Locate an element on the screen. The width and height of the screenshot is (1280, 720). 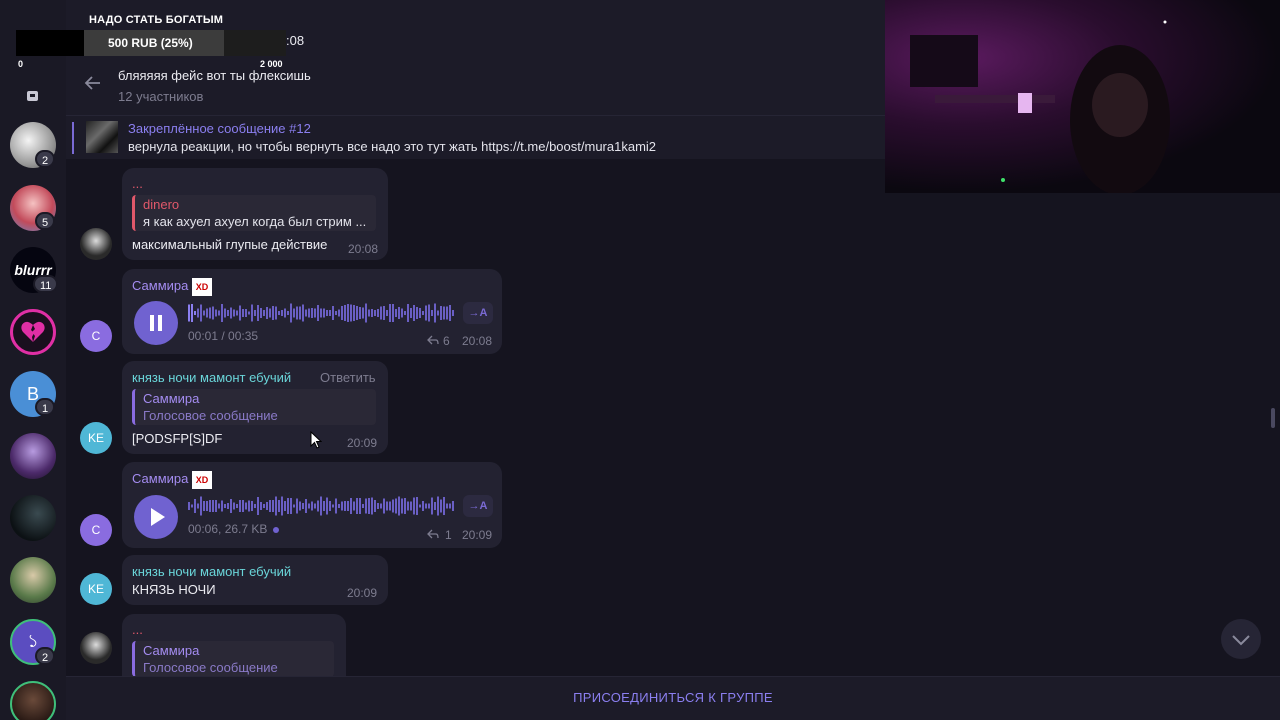
chat-title: бляяяяя фейс вот ты флексишь is located at coordinates (214, 75).